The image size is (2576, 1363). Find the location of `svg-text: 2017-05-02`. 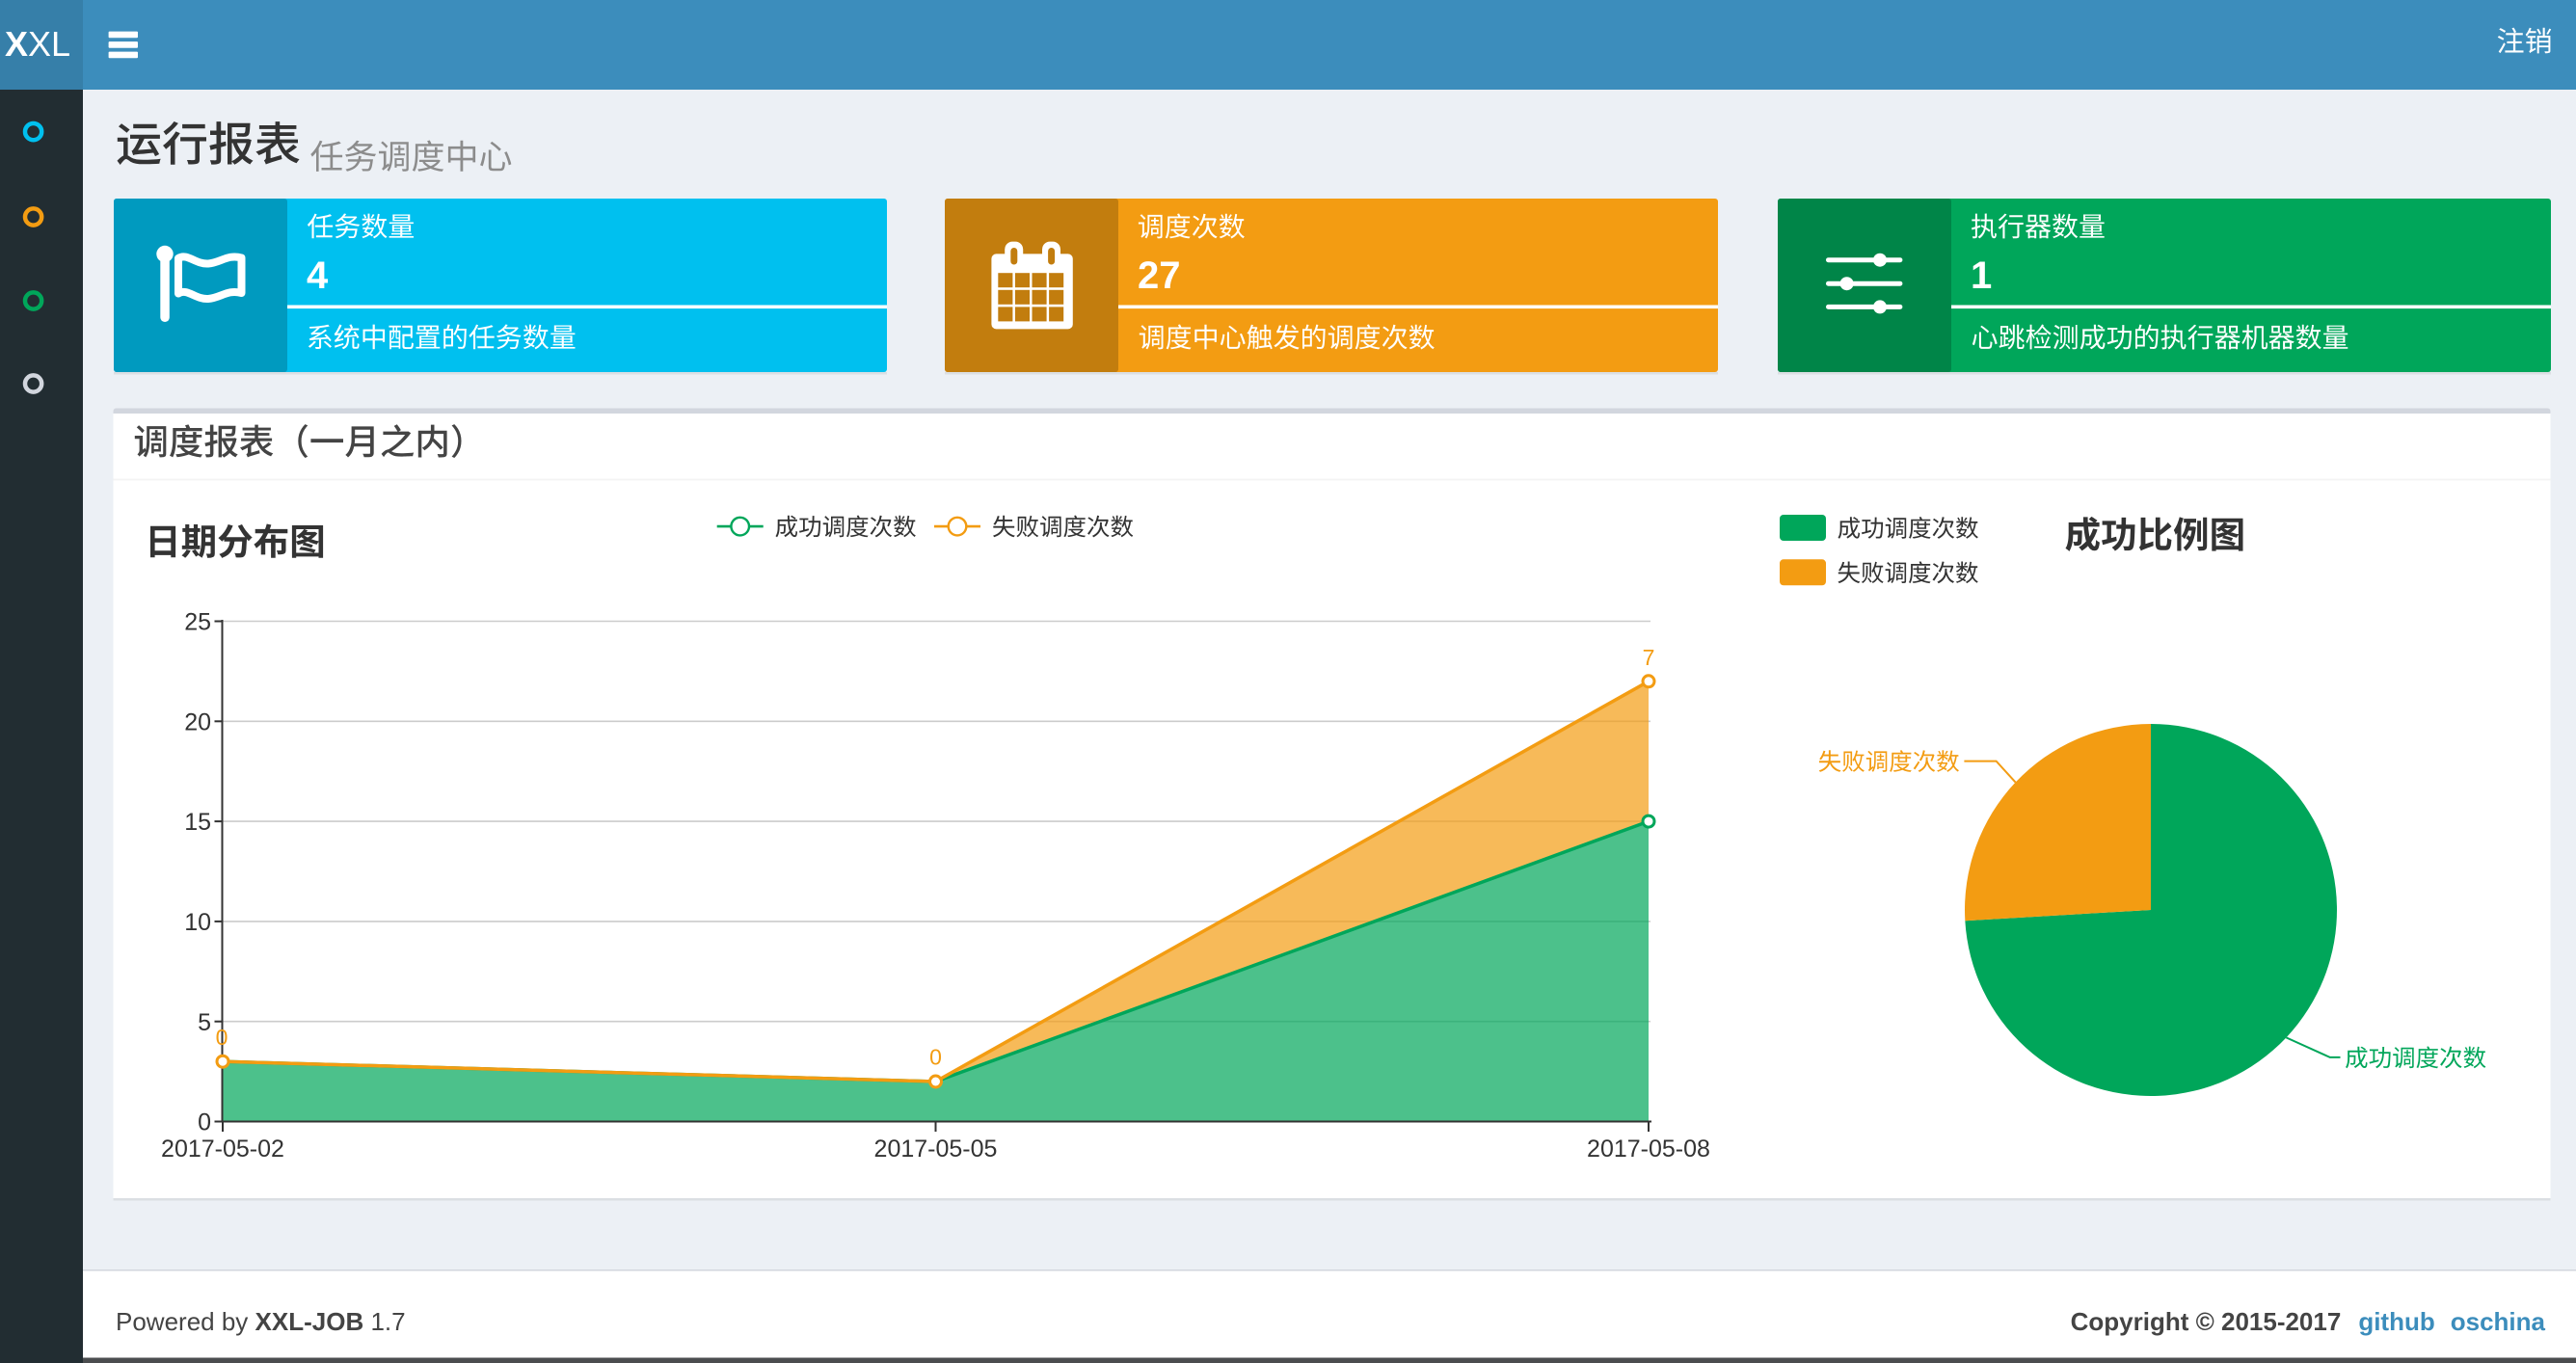

svg-text: 2017-05-02 is located at coordinates (223, 1149).